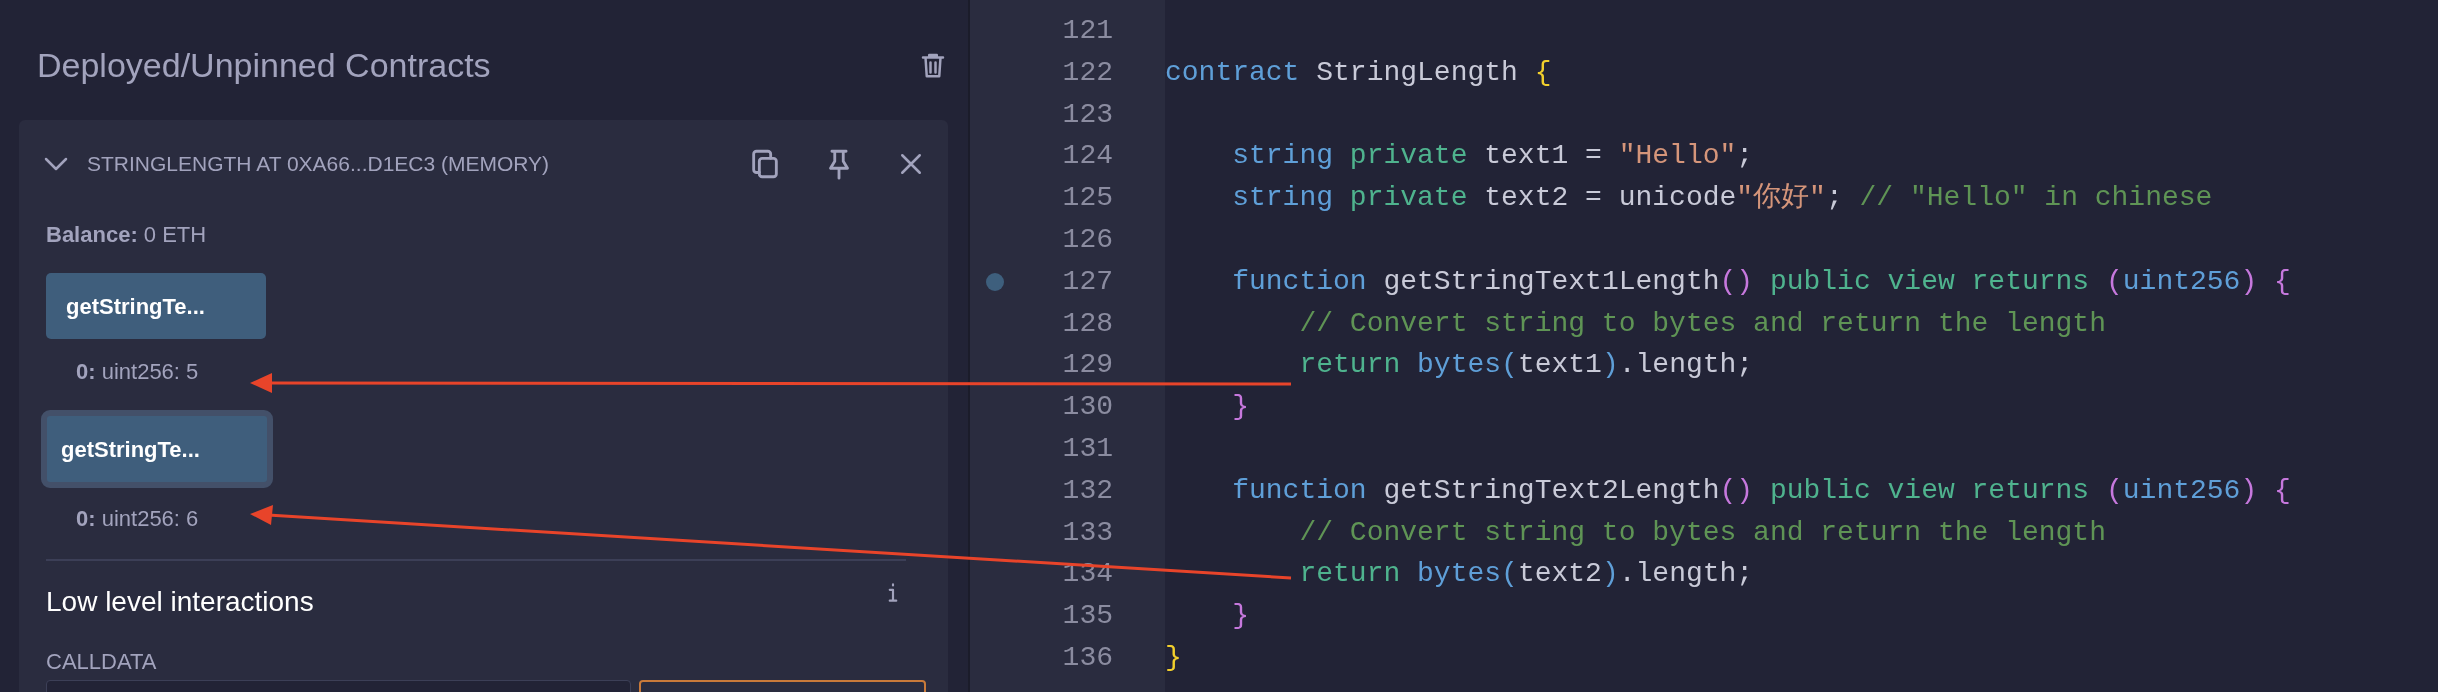 The width and height of the screenshot is (2438, 692). What do you see at coordinates (1087, 323) in the screenshot?
I see `line-number: 128` at bounding box center [1087, 323].